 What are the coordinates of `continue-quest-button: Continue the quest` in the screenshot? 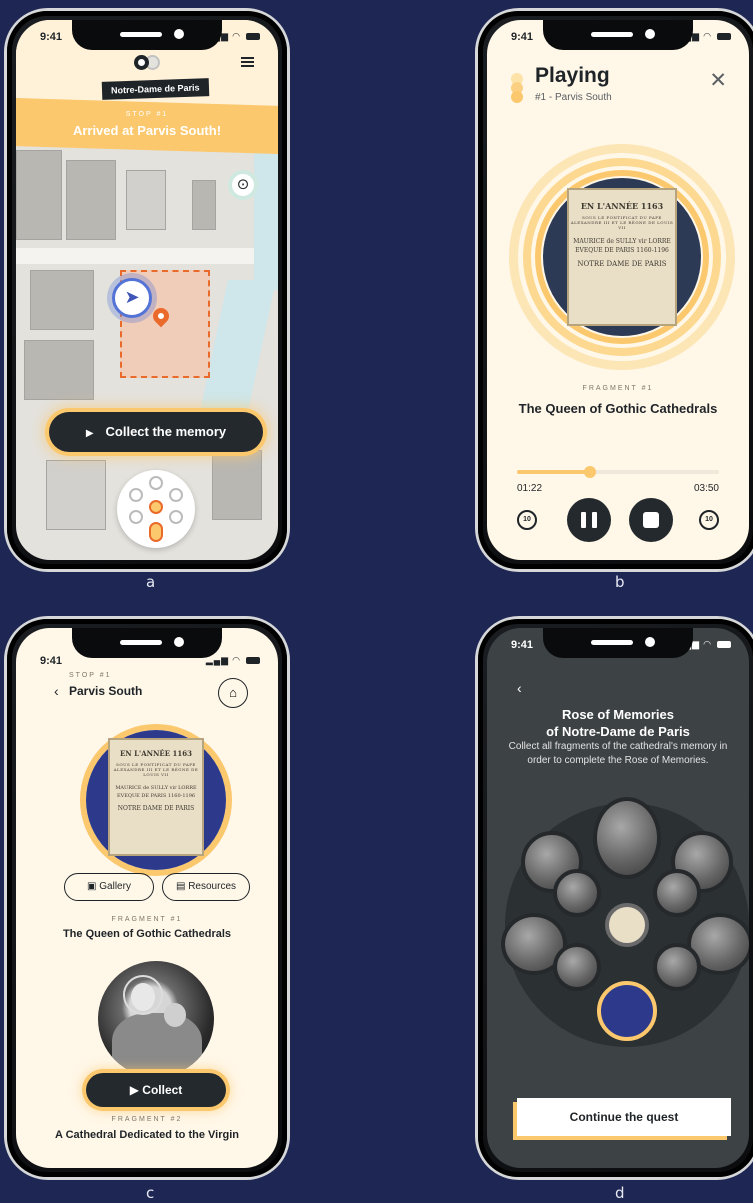 It's located at (624, 1117).